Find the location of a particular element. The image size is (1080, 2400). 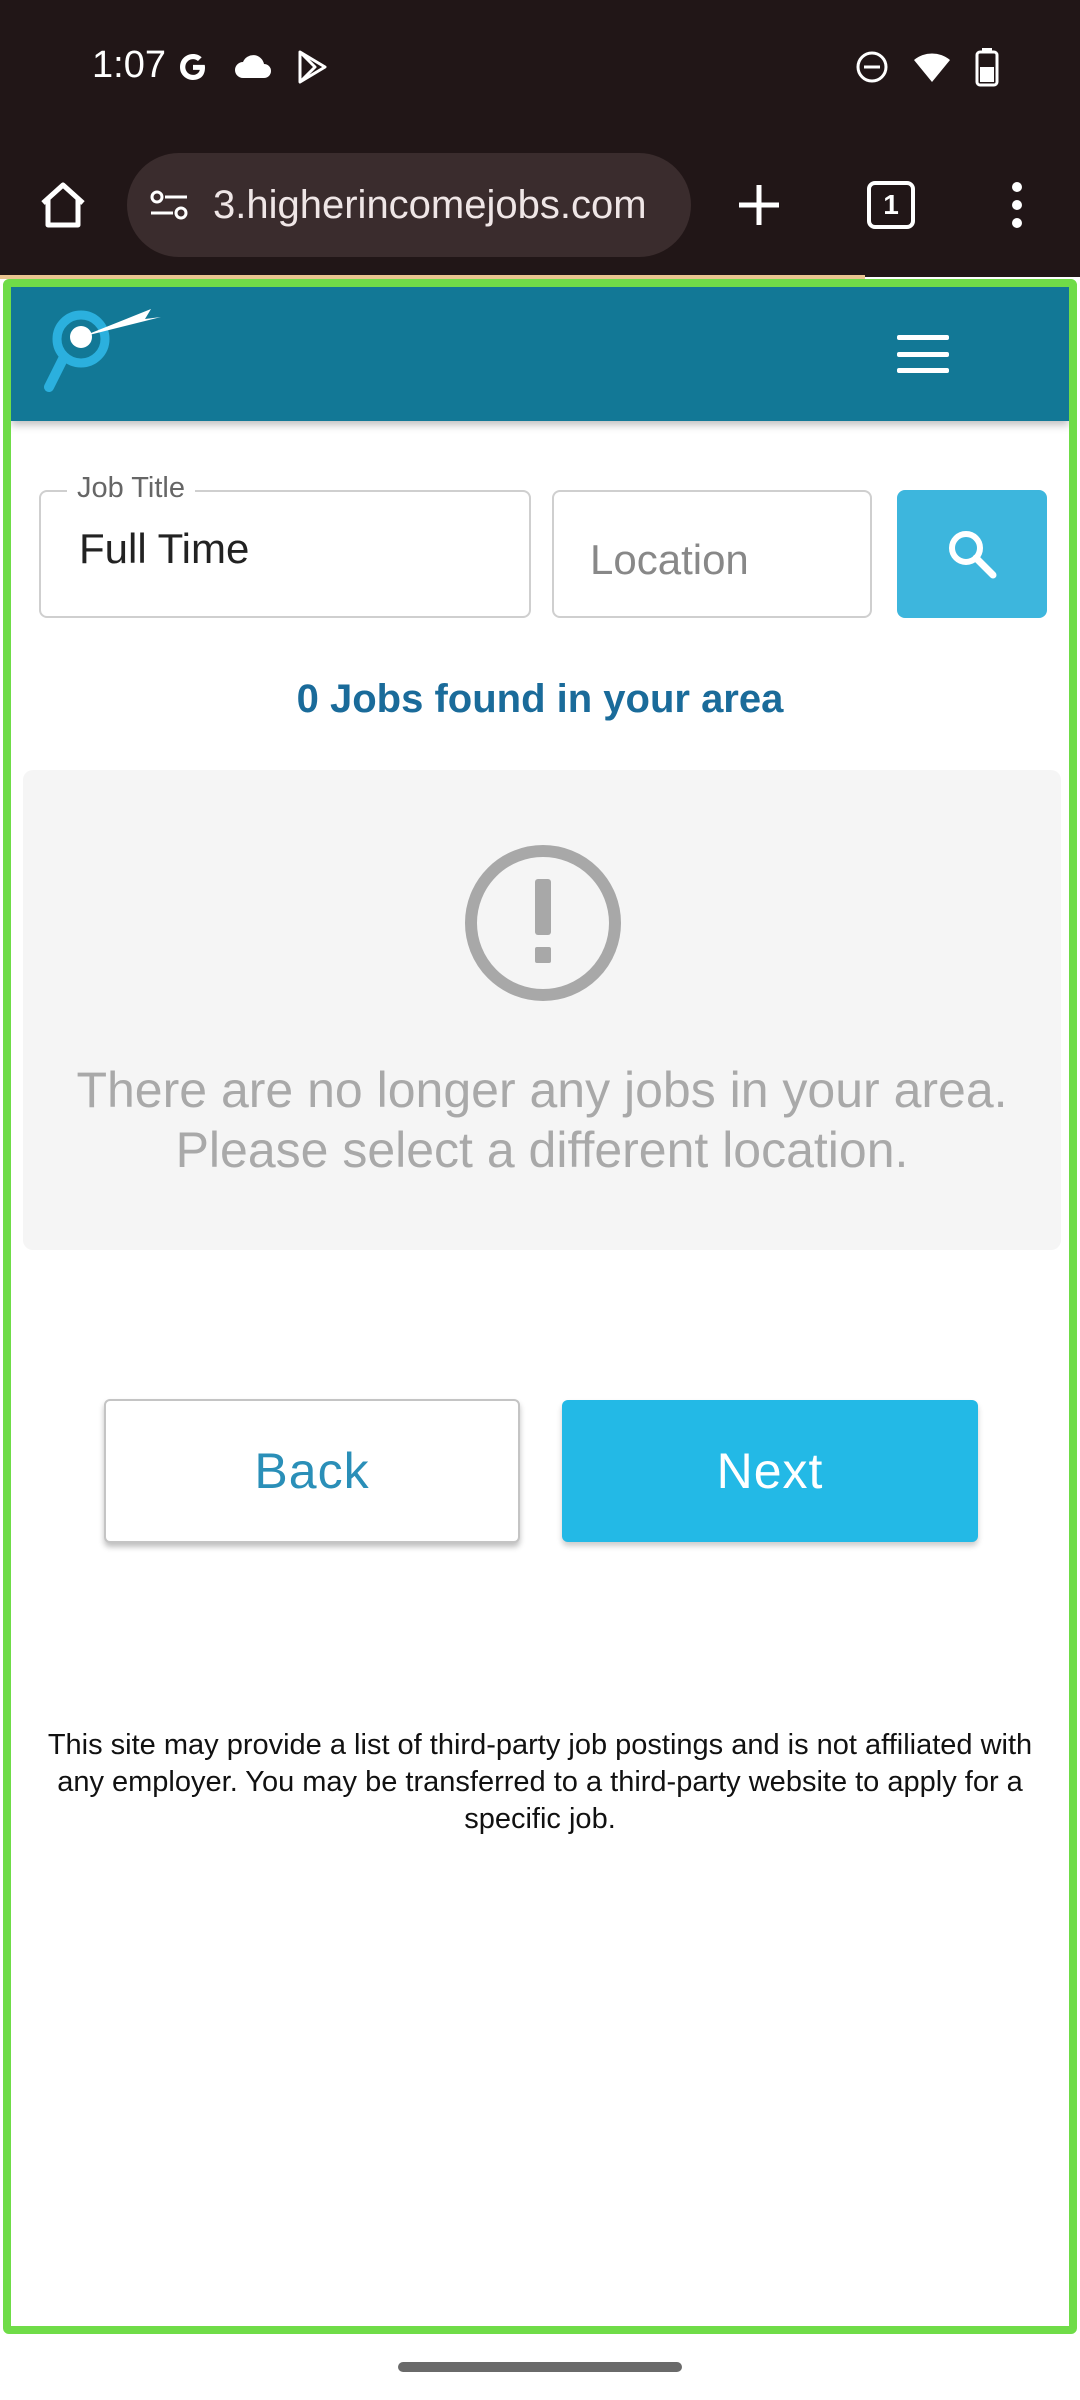

job-title-label: Job Title is located at coordinates (131, 488).